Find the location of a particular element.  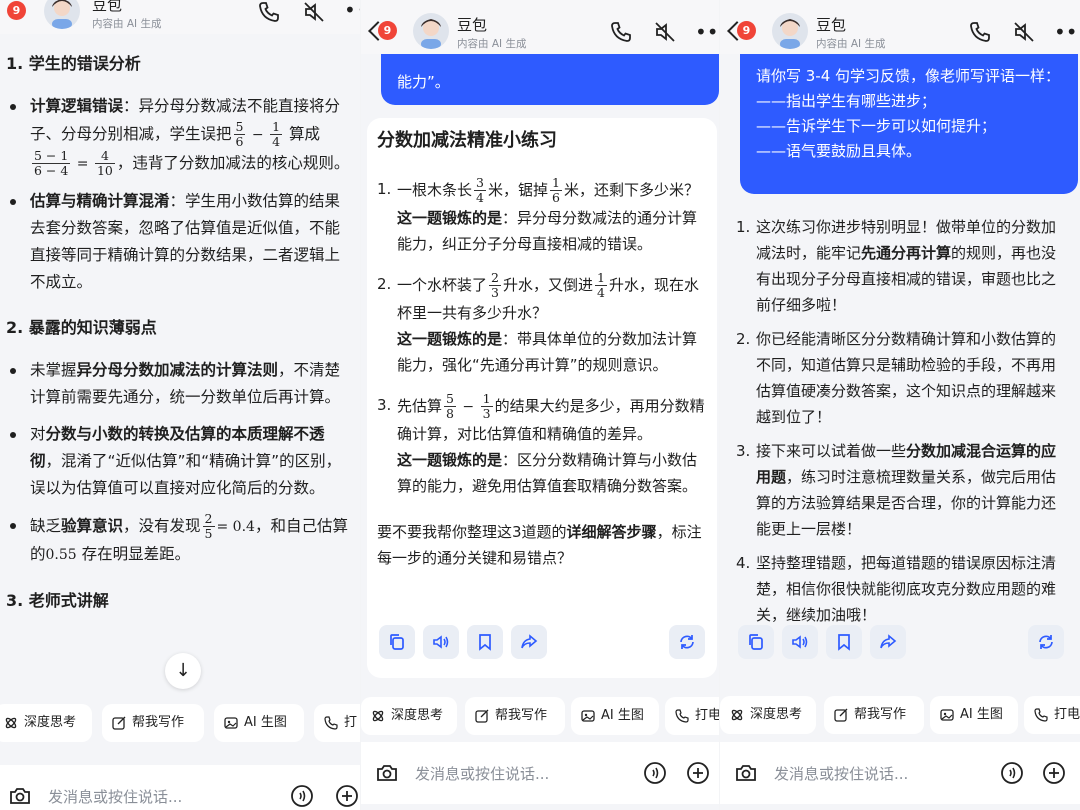

chip-label: 打电 is located at coordinates (707, 715).